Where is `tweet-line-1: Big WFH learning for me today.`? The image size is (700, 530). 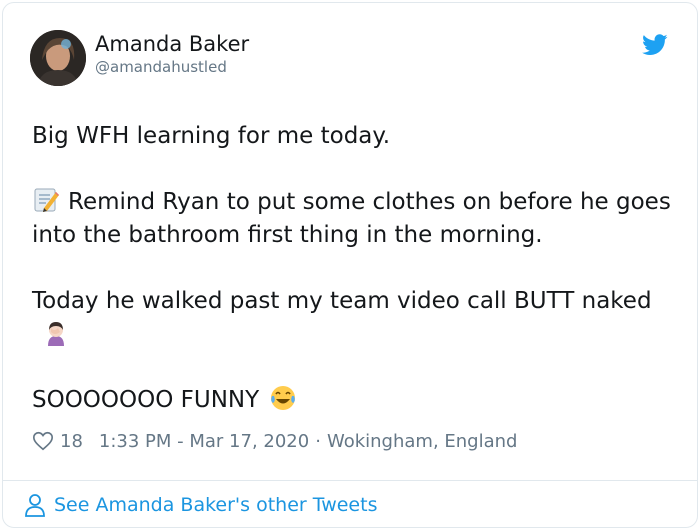 tweet-line-1: Big WFH learning for me today. is located at coordinates (211, 136).